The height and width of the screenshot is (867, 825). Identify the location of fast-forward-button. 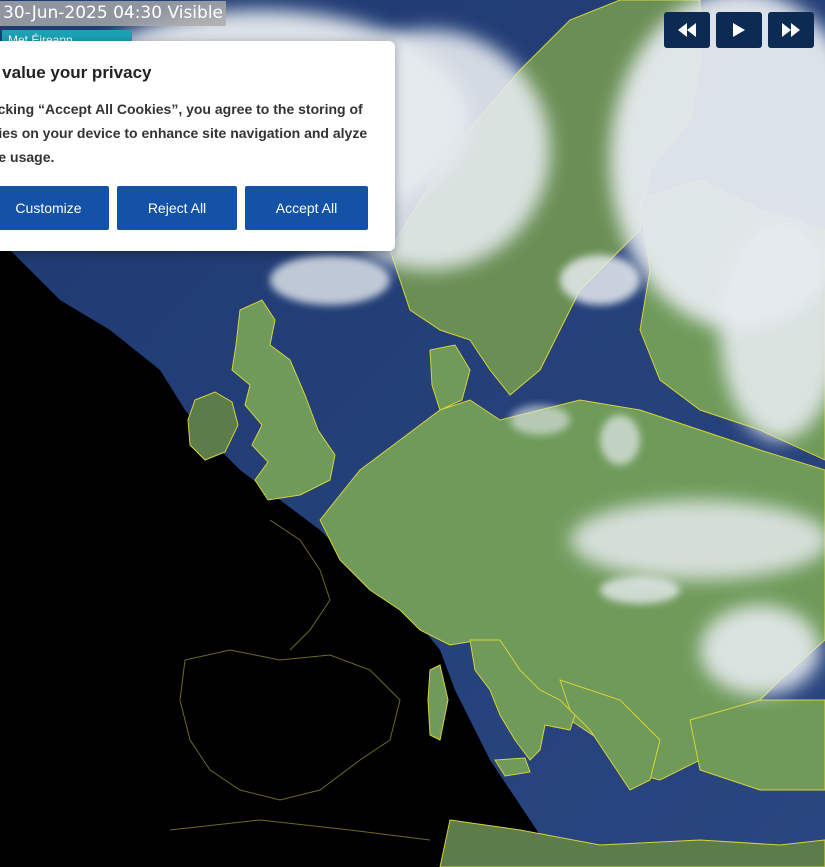
(791, 30).